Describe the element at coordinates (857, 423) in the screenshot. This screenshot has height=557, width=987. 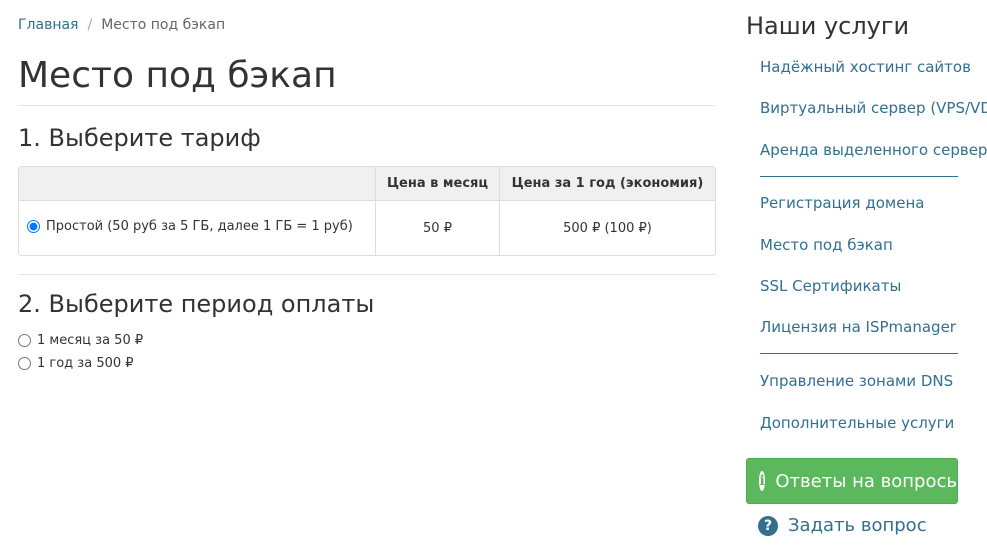
I see `sidebar-link-extra: Дополнительные услуги` at that location.